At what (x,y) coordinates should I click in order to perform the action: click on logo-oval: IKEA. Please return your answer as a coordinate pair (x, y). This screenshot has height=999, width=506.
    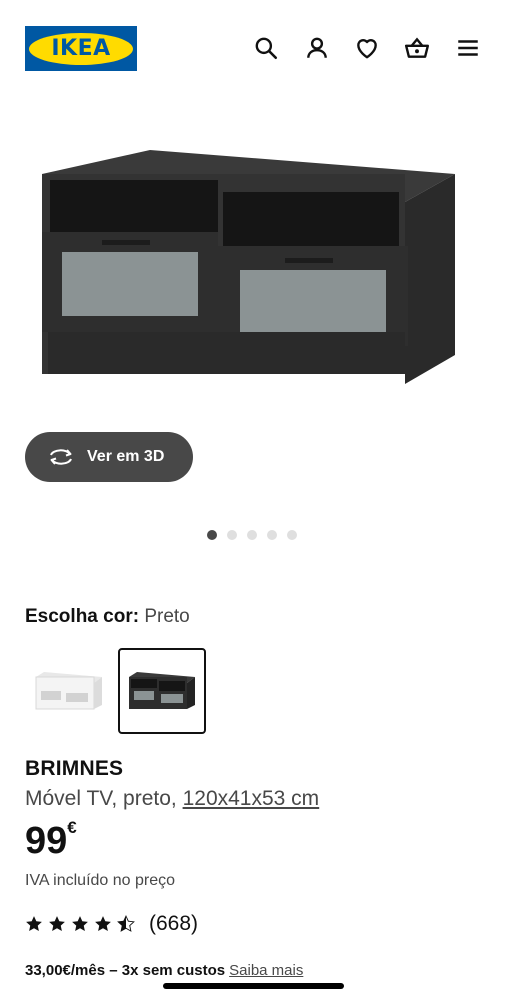
    Looking at the image, I should click on (81, 48).